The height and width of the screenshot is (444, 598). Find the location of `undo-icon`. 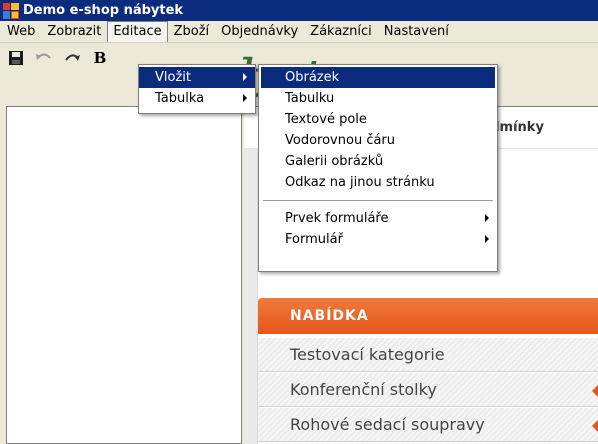

undo-icon is located at coordinates (44, 58).